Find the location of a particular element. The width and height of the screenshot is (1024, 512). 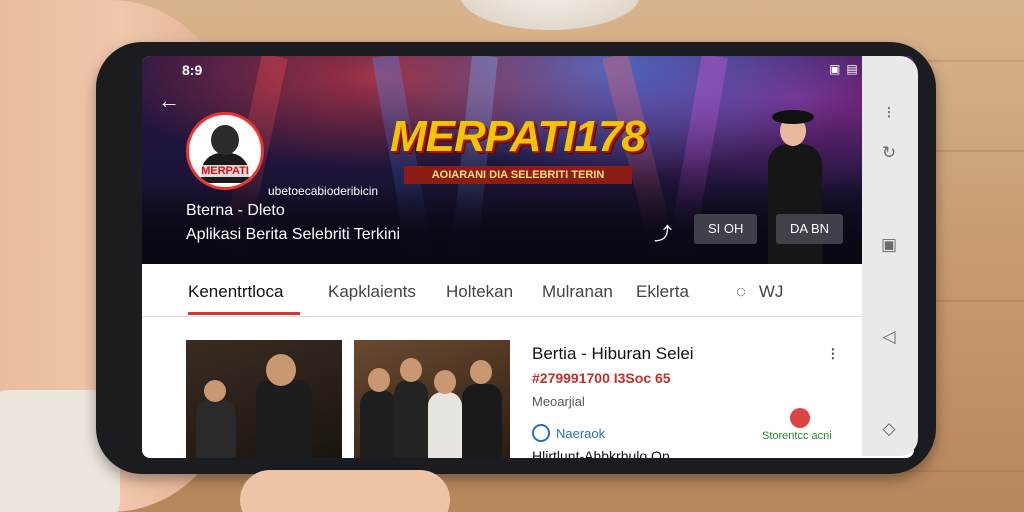

brand-tagline: AOIARANI DIA SELEBRITI TERIN is located at coordinates (518, 175).